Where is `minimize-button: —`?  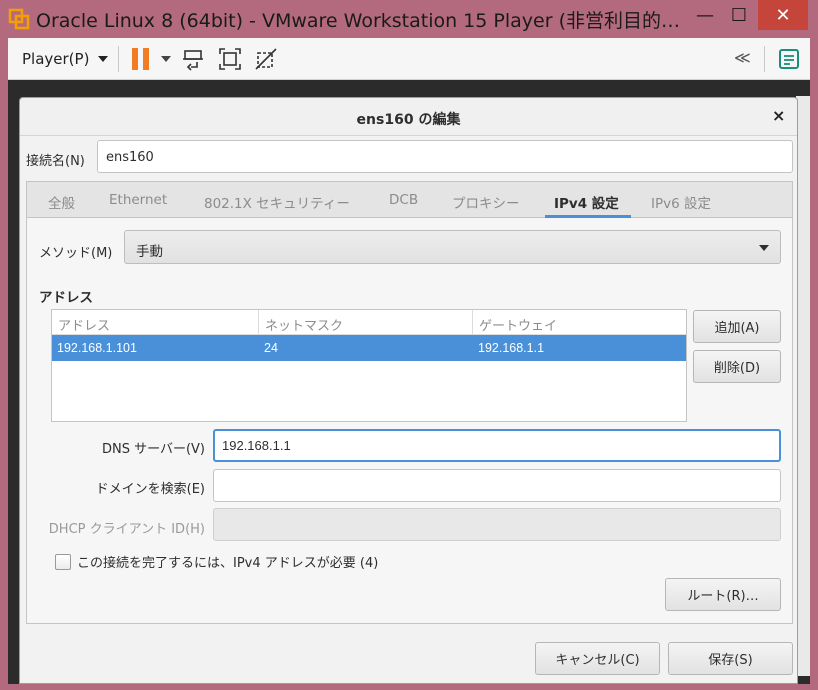 minimize-button: — is located at coordinates (705, 15).